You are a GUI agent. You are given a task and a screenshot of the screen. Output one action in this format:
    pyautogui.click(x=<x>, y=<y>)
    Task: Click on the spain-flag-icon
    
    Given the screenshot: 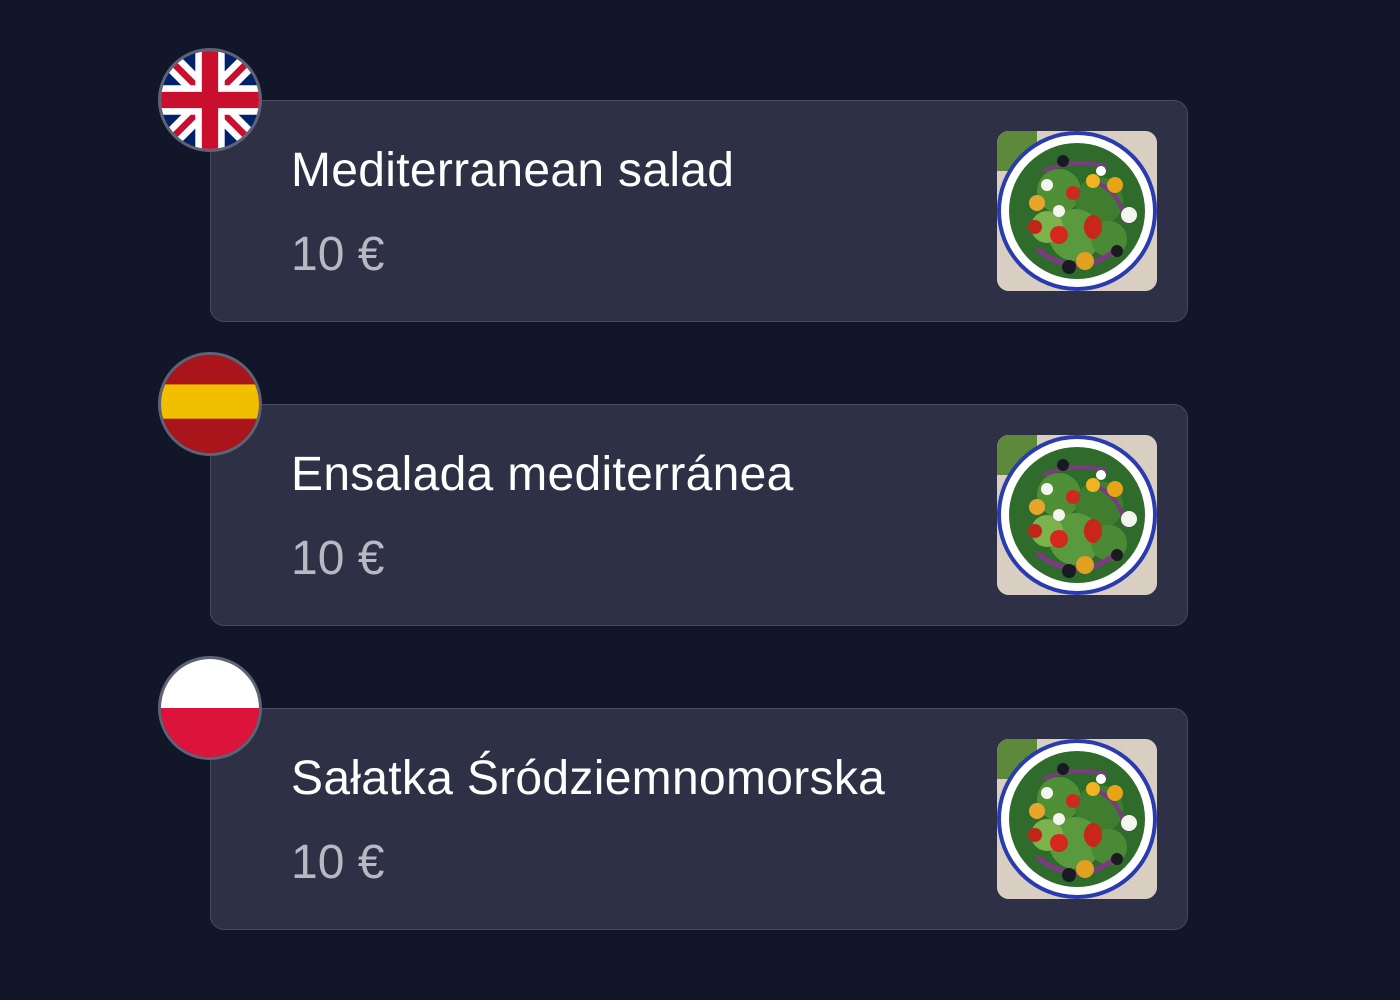 What is the action you would take?
    pyautogui.click(x=210, y=404)
    